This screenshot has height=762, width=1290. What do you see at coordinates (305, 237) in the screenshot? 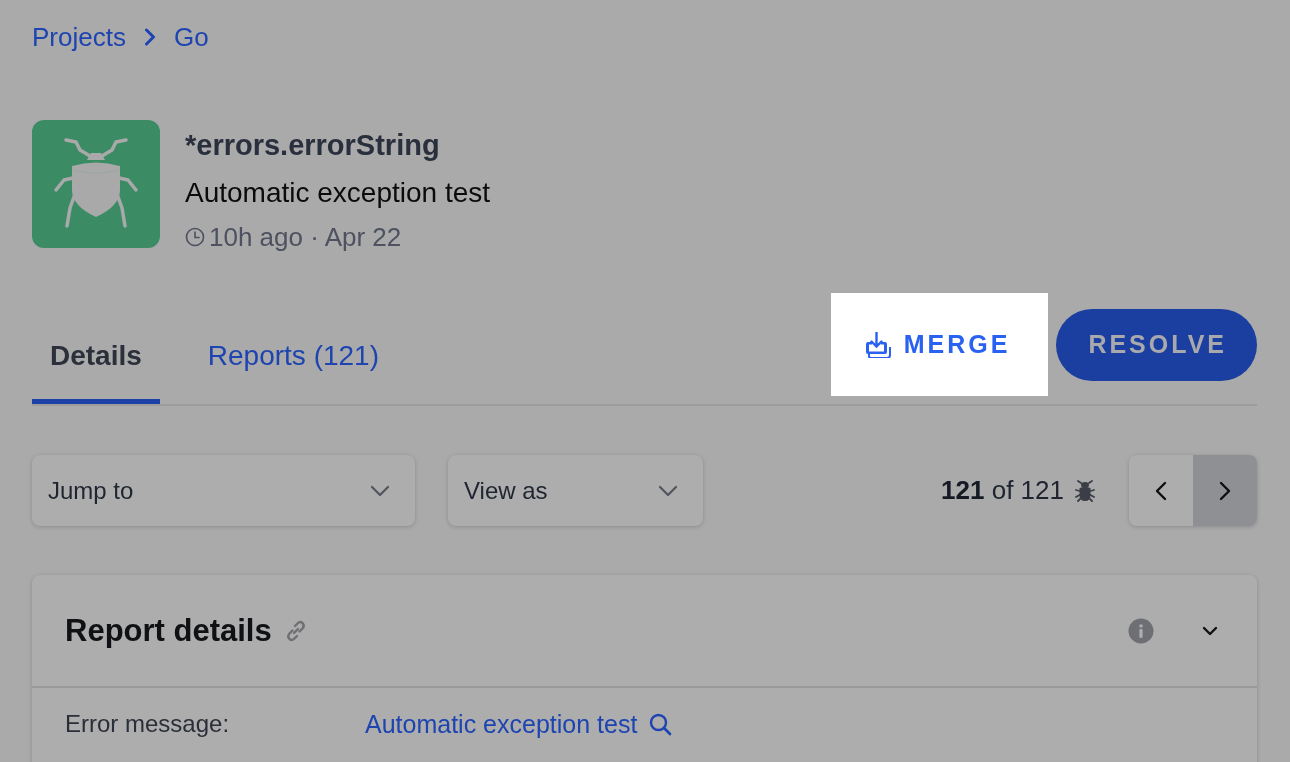
I see `timestamp: 10h ago · Apr 22` at bounding box center [305, 237].